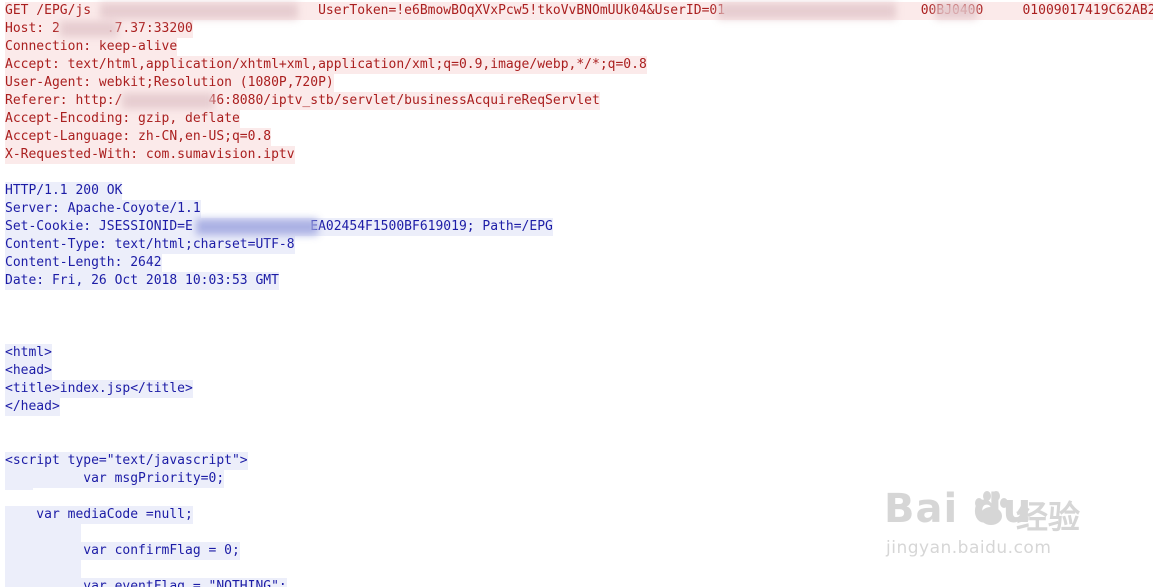  Describe the element at coordinates (126, 461) in the screenshot. I see `script-open-tag: <script type="text/javascript">` at that location.